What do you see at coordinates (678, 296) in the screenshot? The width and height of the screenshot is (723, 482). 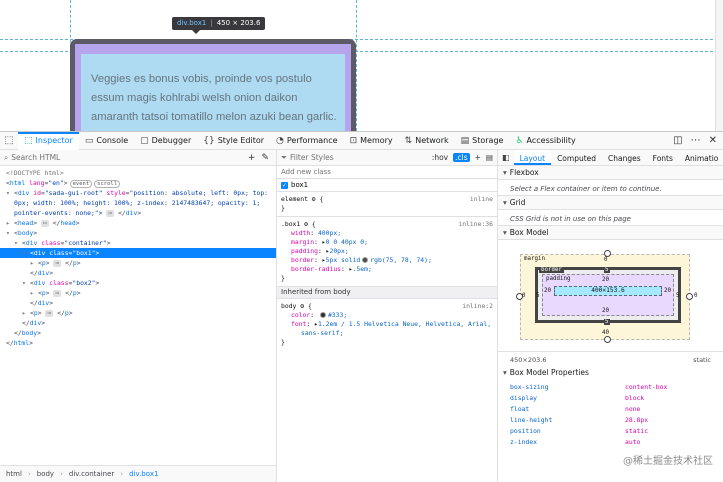 I see `border-right-value: 5` at bounding box center [678, 296].